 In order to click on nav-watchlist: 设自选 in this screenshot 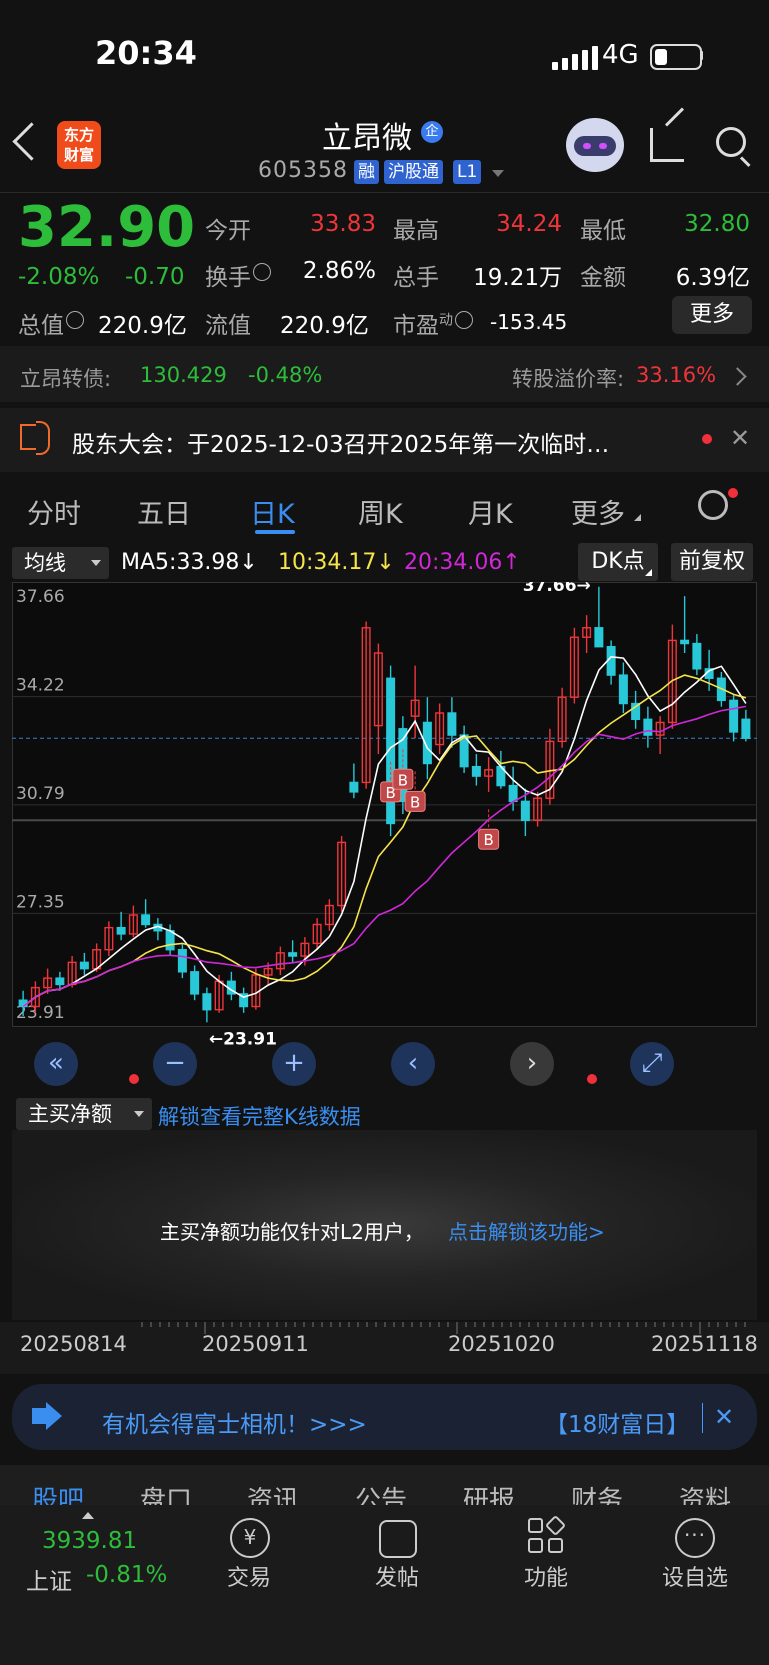, I will do `click(695, 1576)`.